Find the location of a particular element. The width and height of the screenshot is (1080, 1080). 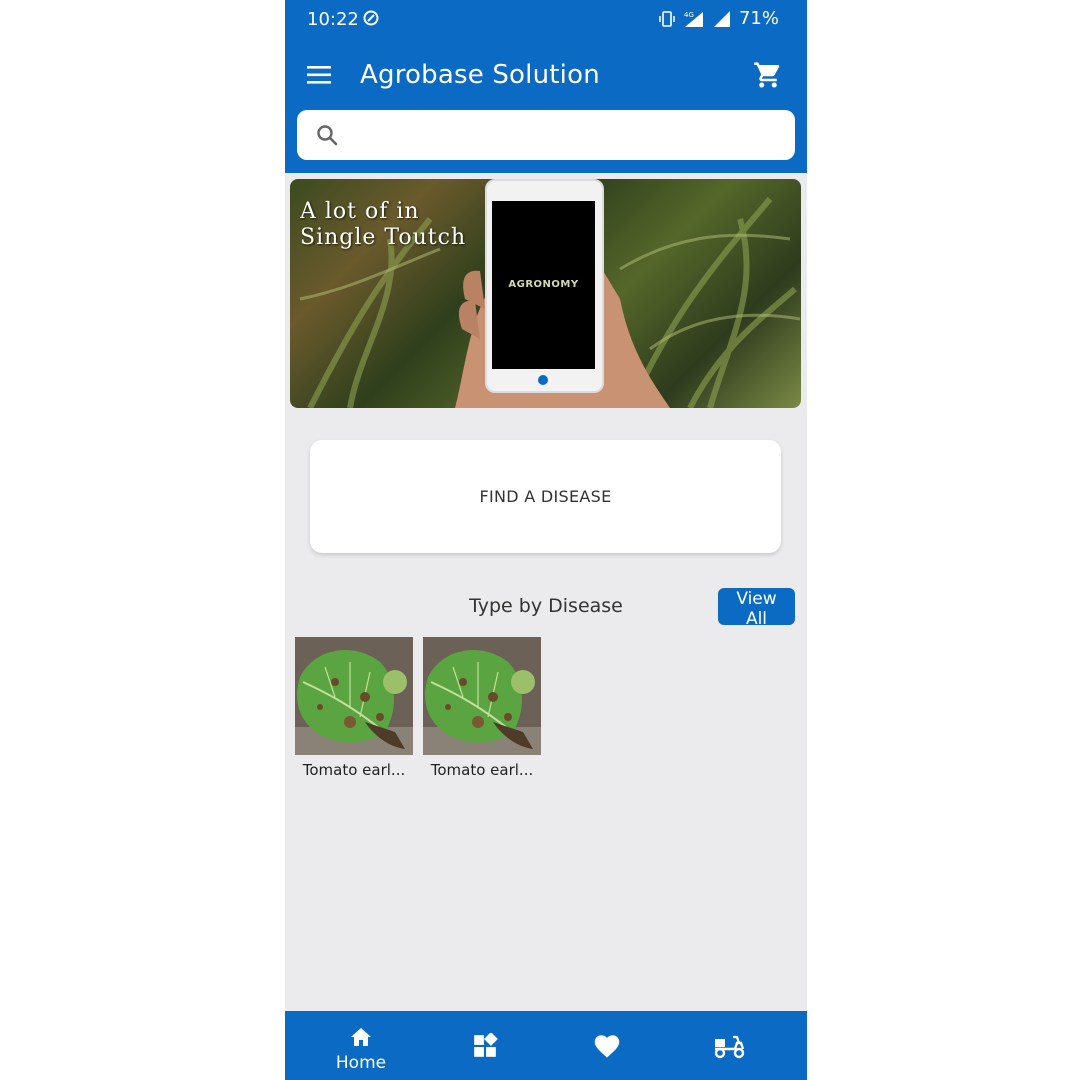

signal-icon is located at coordinates (721, 18).